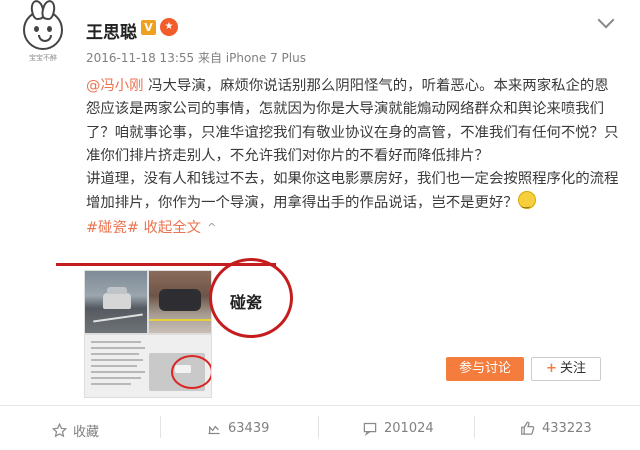 The width and height of the screenshot is (640, 450). I want to click on rabbit-avatar-icon, so click(43, 25).